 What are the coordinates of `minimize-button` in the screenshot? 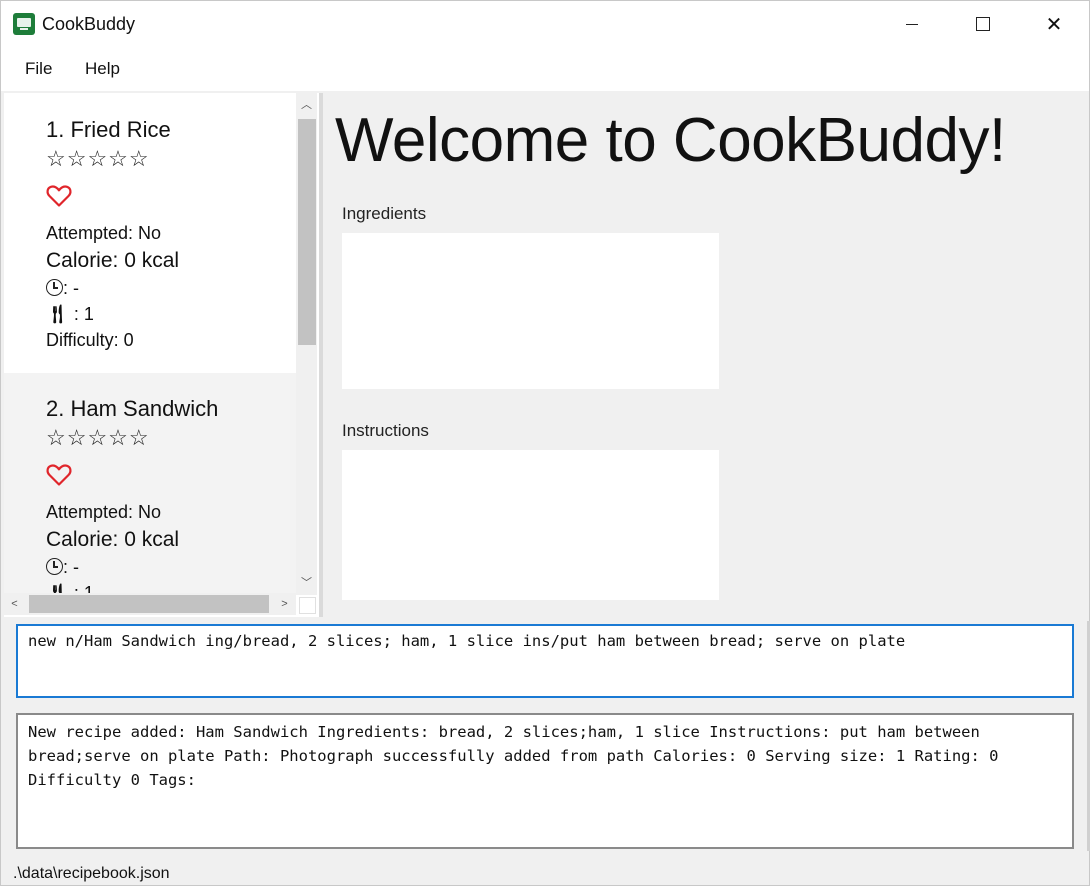 It's located at (912, 24).